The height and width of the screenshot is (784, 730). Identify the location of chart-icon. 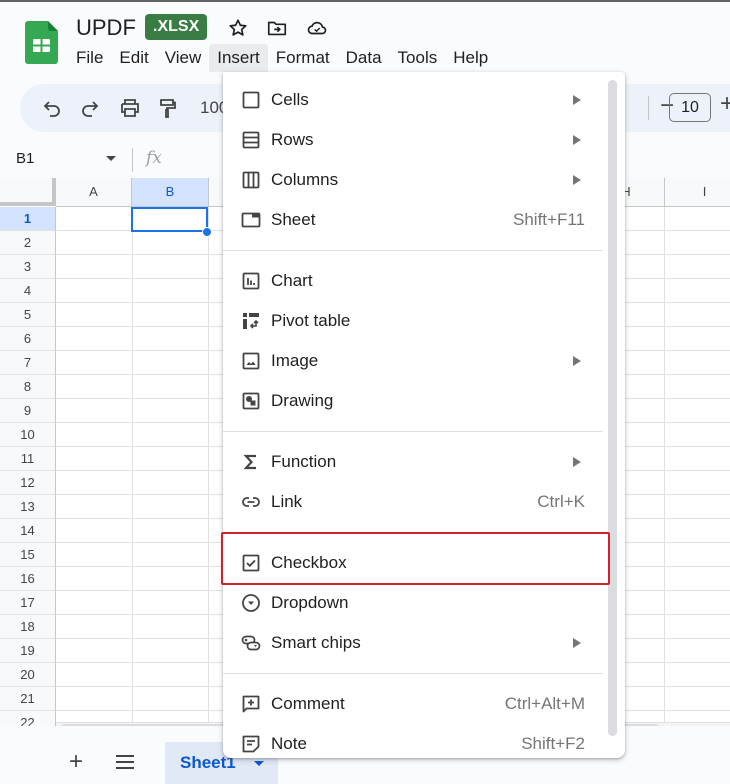
(251, 281).